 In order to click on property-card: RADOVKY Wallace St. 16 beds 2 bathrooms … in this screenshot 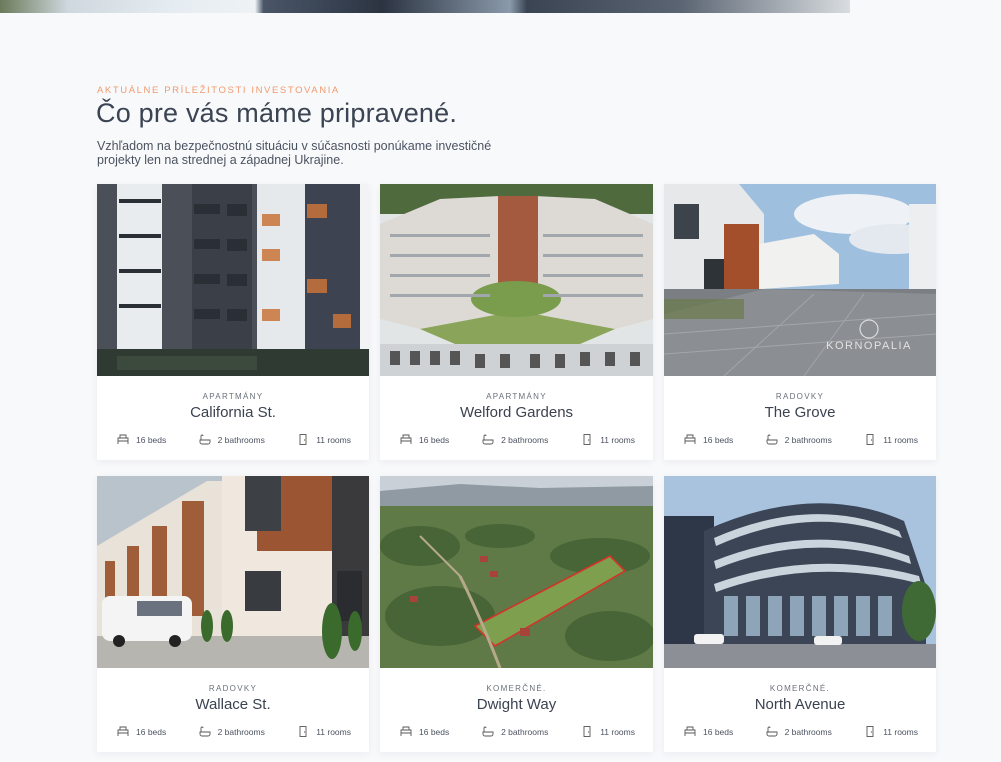, I will do `click(233, 614)`.